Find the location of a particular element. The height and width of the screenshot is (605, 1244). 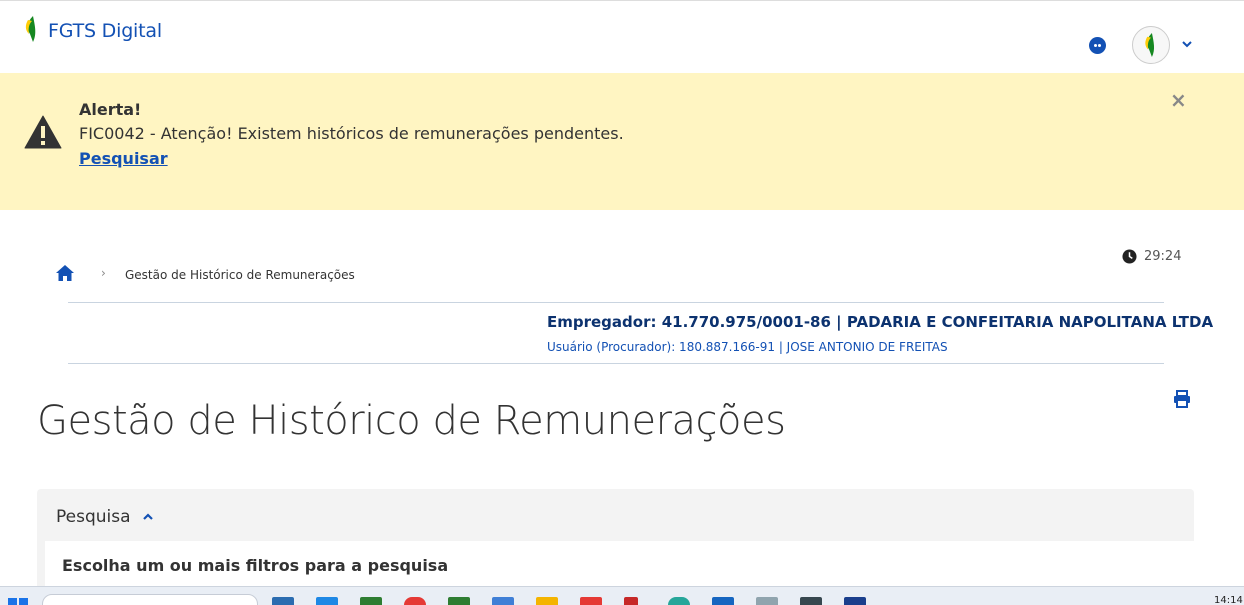

user-avatar-logo-icon is located at coordinates (1150, 45).